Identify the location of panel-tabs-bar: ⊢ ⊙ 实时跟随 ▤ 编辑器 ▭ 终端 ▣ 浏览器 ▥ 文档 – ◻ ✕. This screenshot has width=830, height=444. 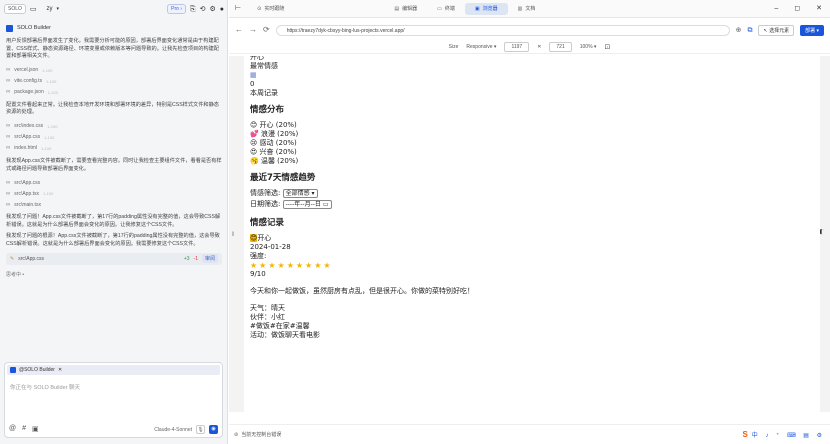
(529, 9).